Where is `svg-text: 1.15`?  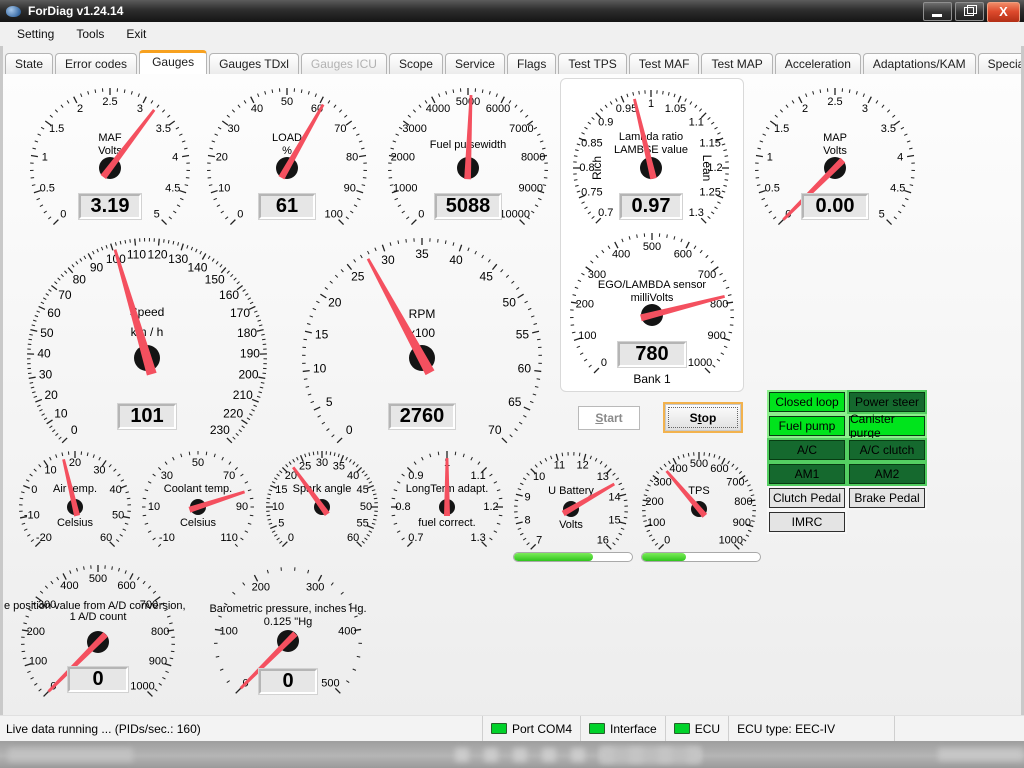
svg-text: 1.15 is located at coordinates (709, 143).